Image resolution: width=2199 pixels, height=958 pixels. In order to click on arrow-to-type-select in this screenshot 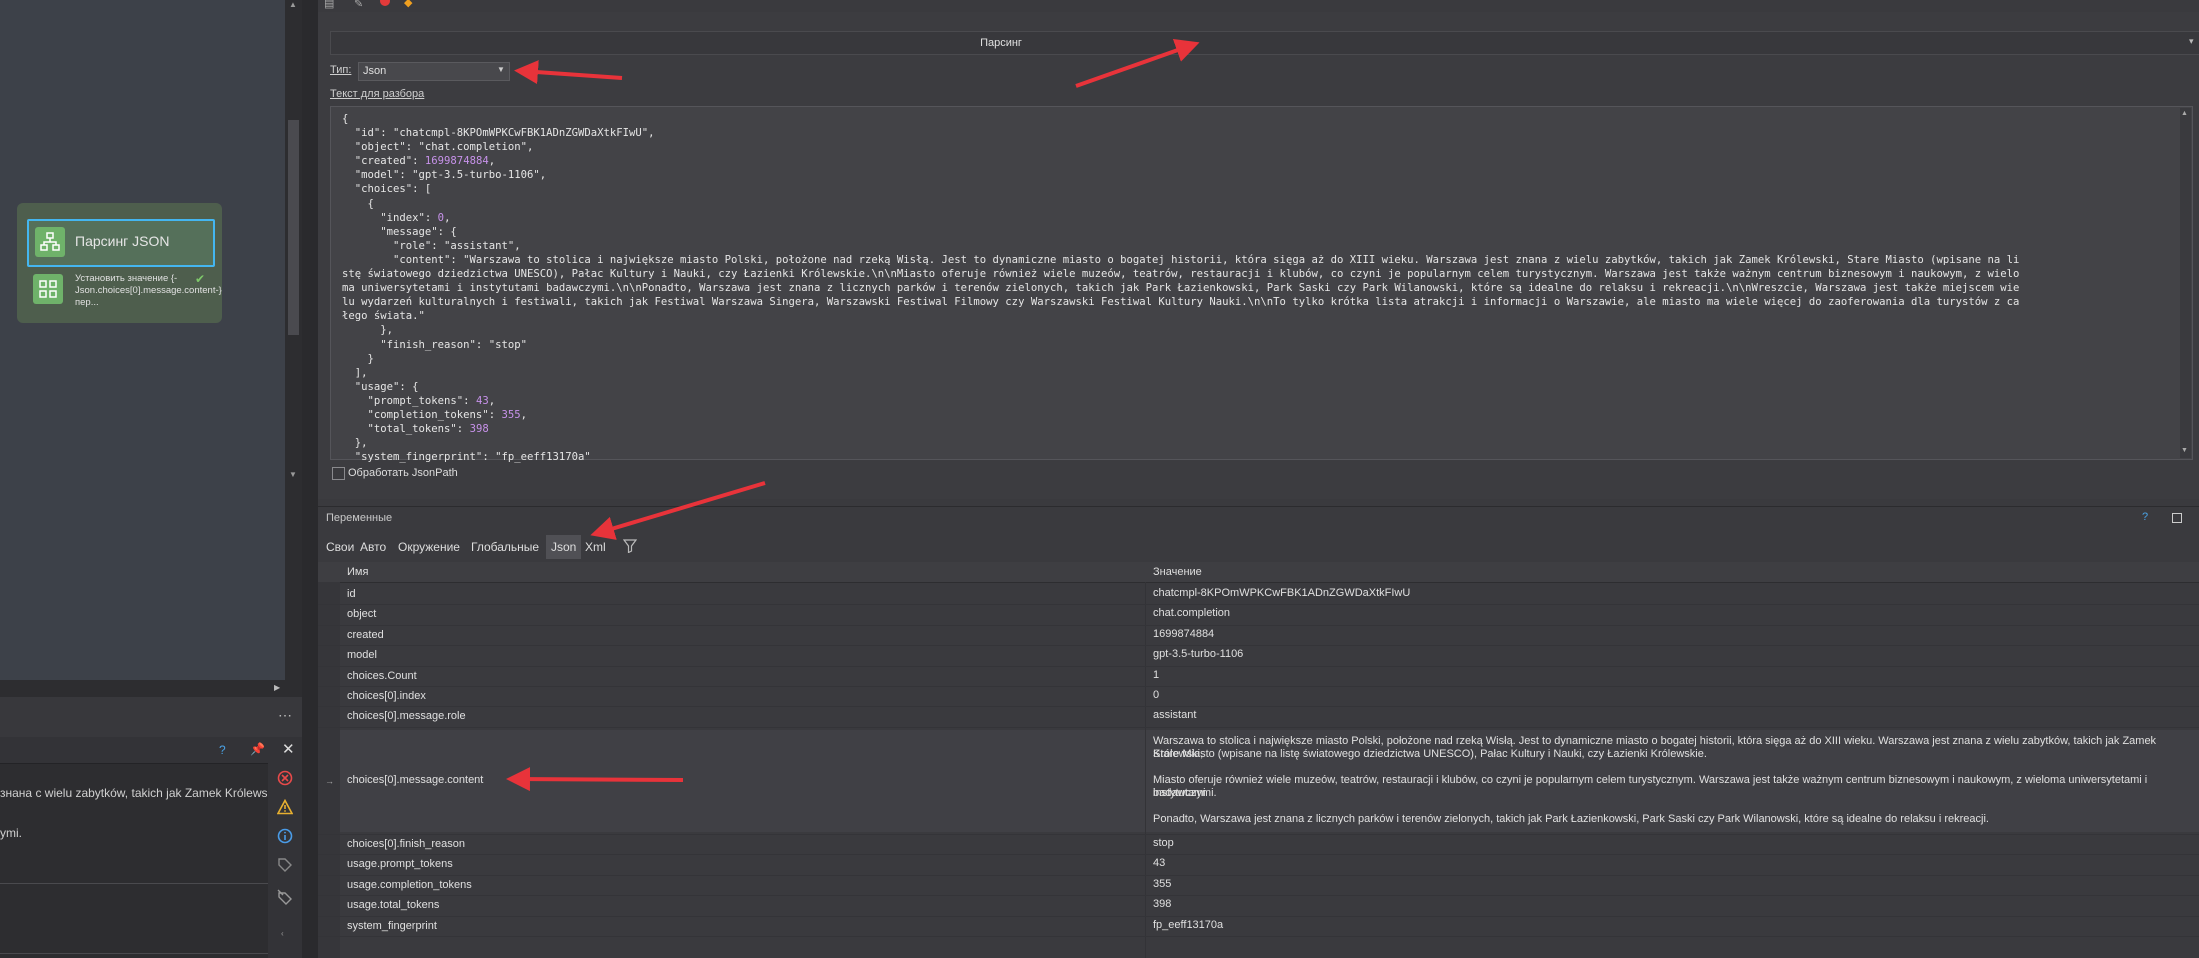, I will do `click(568, 72)`.